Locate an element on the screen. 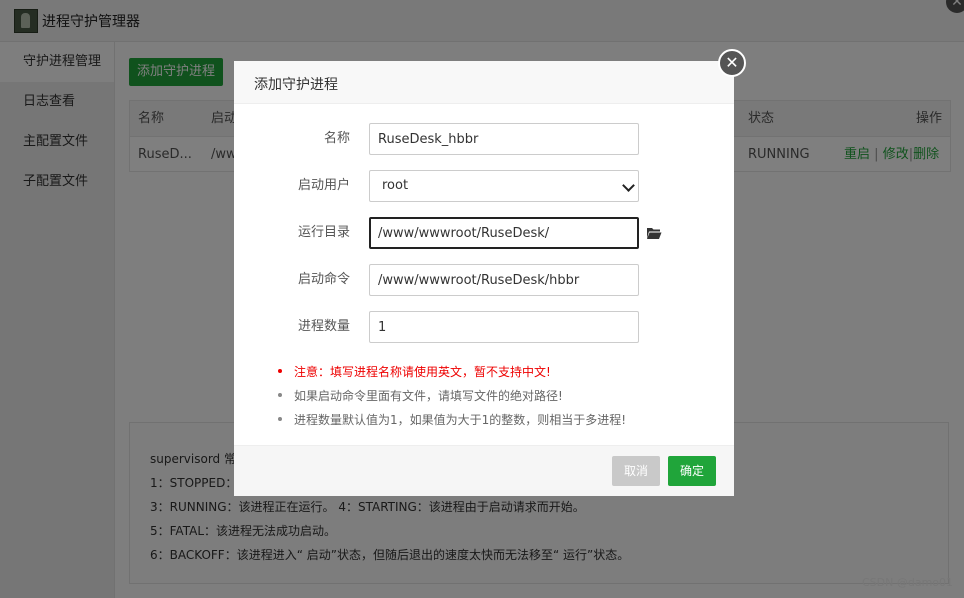  dialog-title: 添加守护进程 is located at coordinates (296, 85).